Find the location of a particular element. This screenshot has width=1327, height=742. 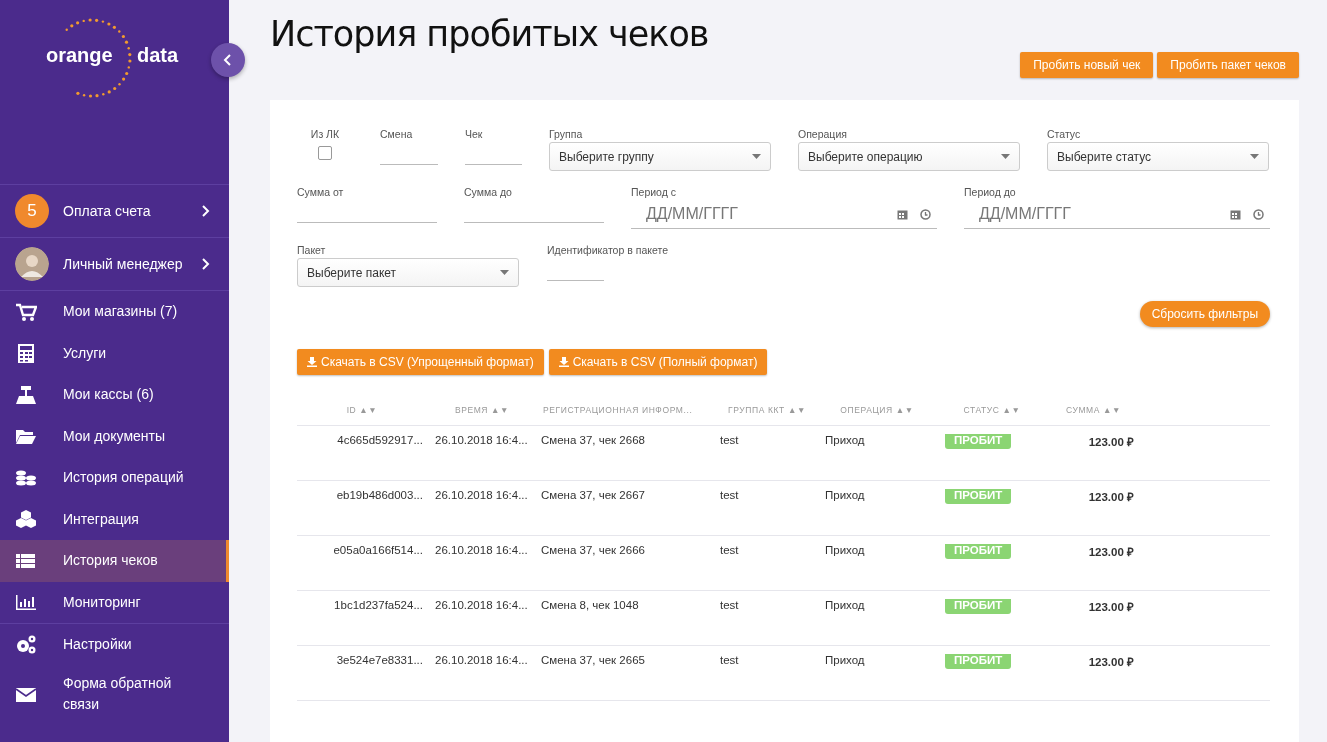

sidebar-item: 5 Оплата счета is located at coordinates (114, 211).